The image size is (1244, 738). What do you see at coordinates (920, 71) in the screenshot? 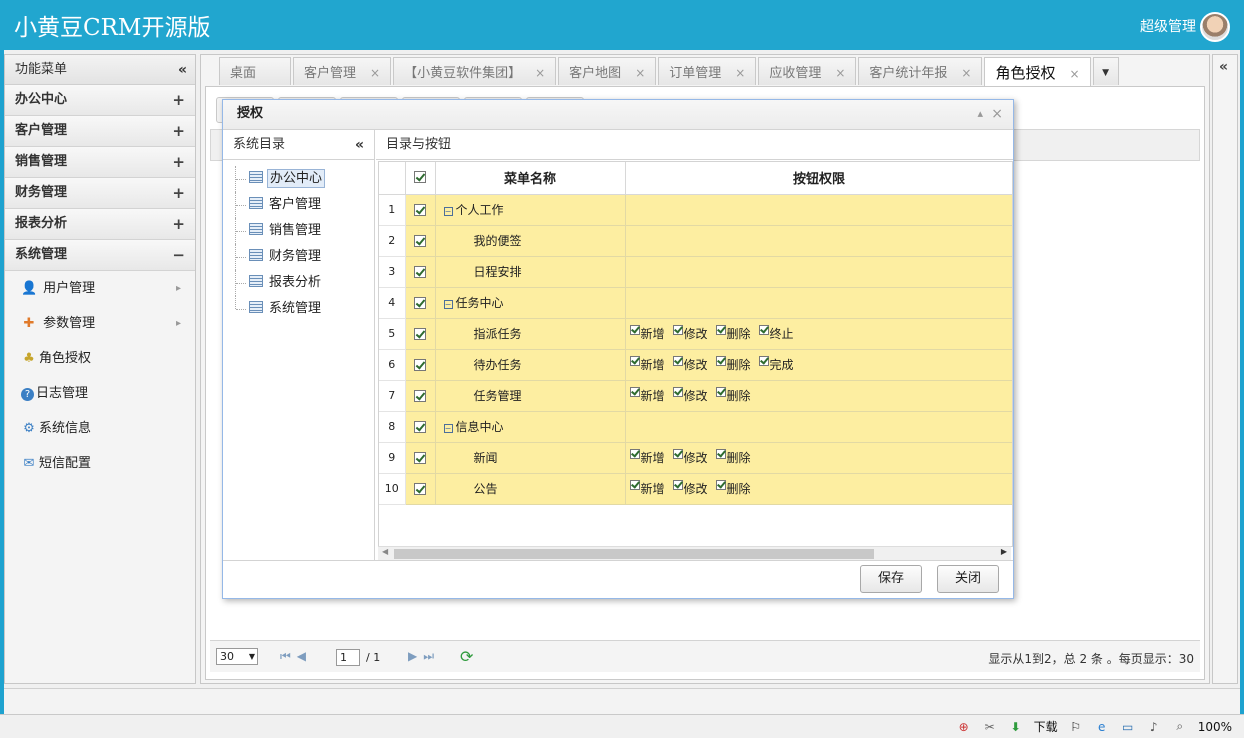
I see `tab-annual-report: 客户统计年报 ×` at bounding box center [920, 71].